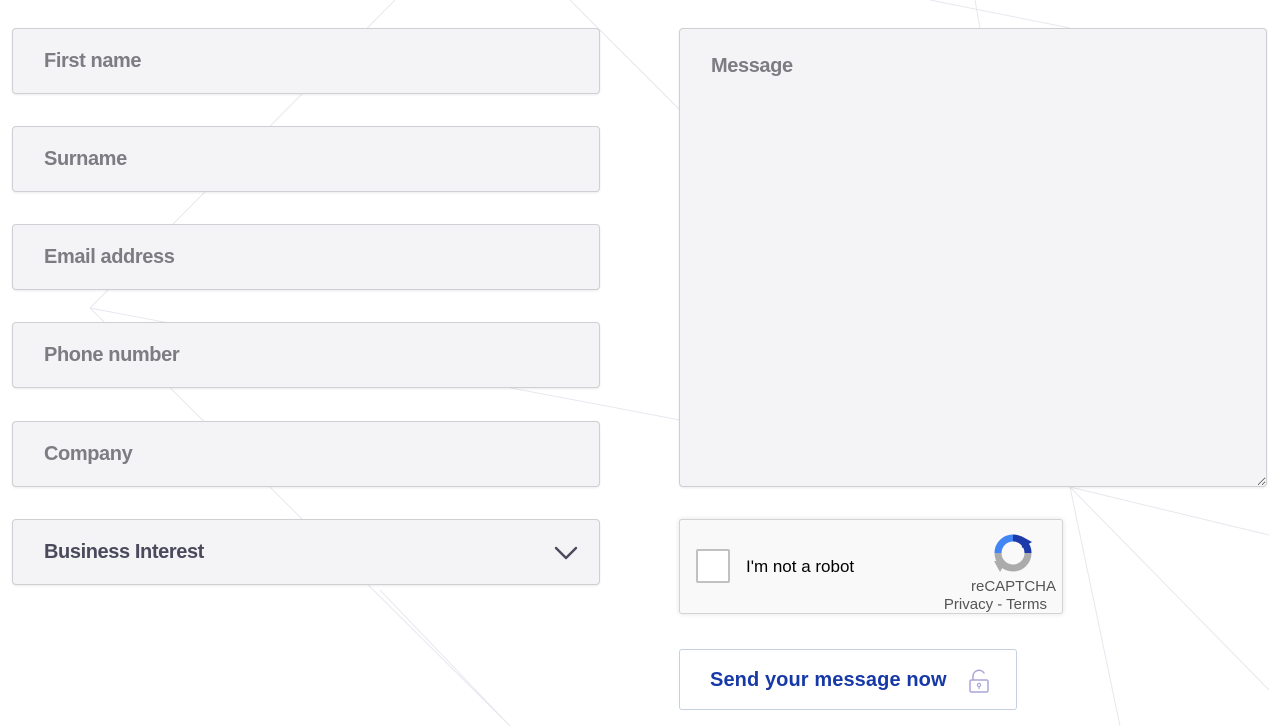  Describe the element at coordinates (800, 566) in the screenshot. I see `recaptcha-label: I'm not a robot` at that location.